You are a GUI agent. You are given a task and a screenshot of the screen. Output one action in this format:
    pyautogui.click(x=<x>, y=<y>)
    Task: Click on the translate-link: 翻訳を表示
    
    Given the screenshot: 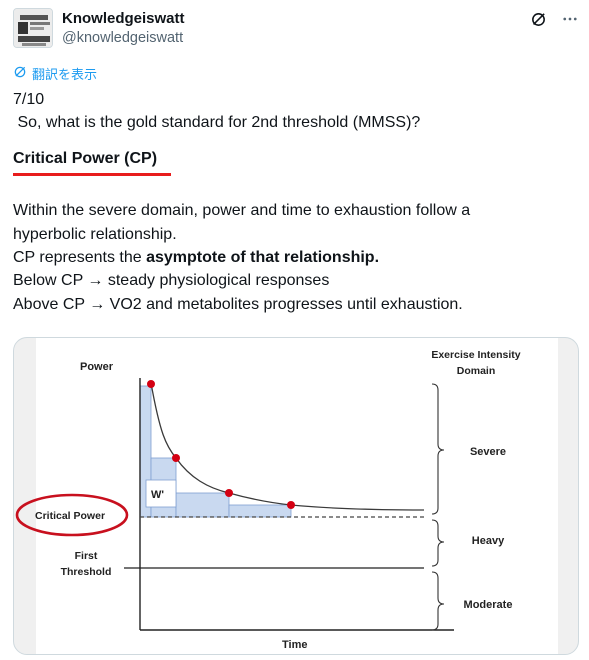 What is the action you would take?
    pyautogui.click(x=55, y=73)
    